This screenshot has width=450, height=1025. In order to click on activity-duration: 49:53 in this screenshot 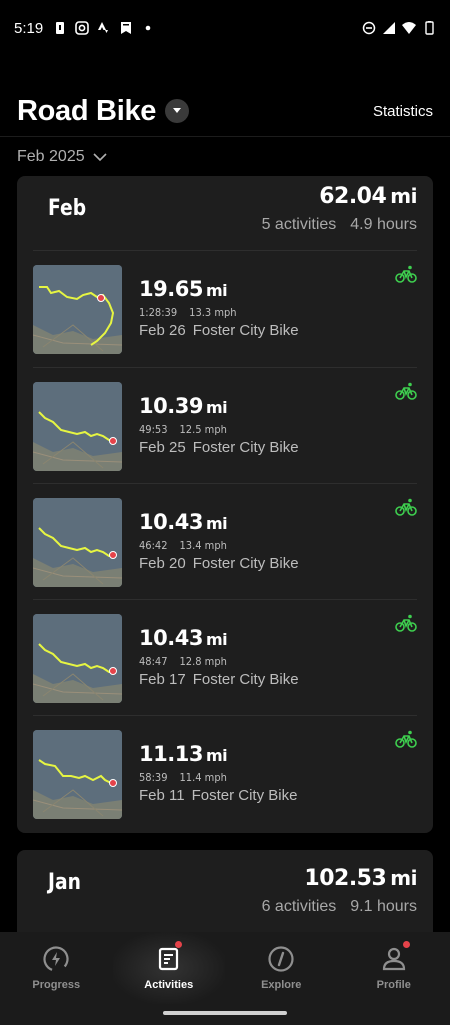, I will do `click(153, 429)`.